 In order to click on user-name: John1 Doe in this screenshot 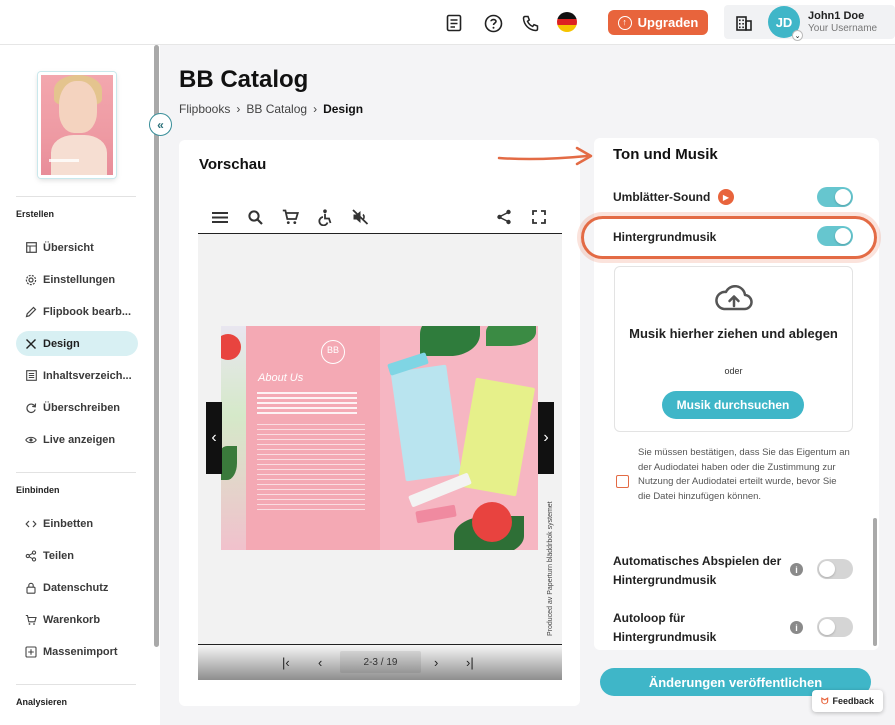, I will do `click(836, 16)`.